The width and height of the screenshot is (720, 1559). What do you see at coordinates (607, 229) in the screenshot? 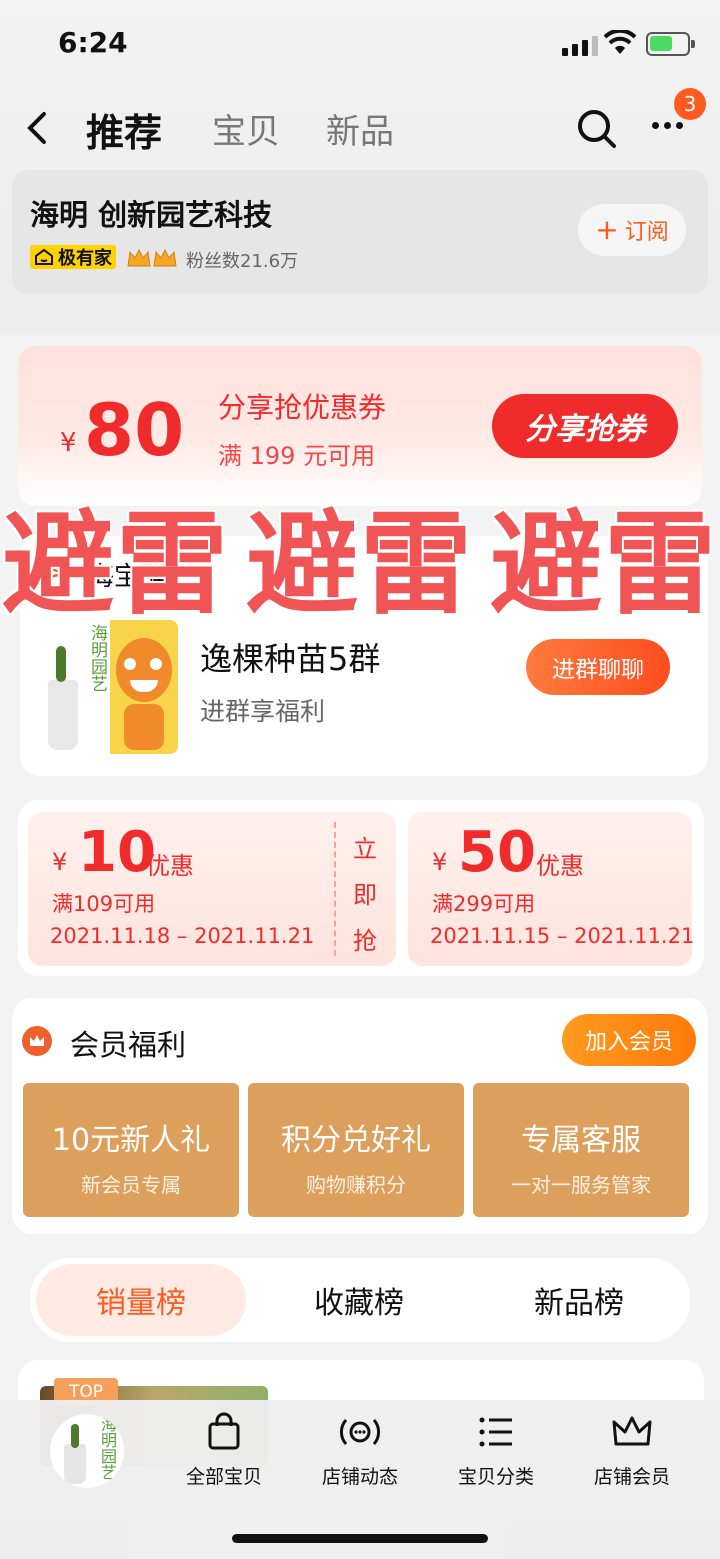
I see `plus-icon: +` at bounding box center [607, 229].